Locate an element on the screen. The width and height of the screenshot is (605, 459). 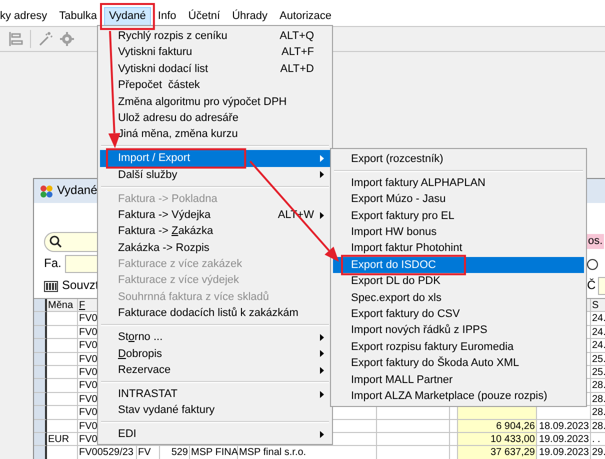
table-cell: MSP FINA is located at coordinates (214, 452).